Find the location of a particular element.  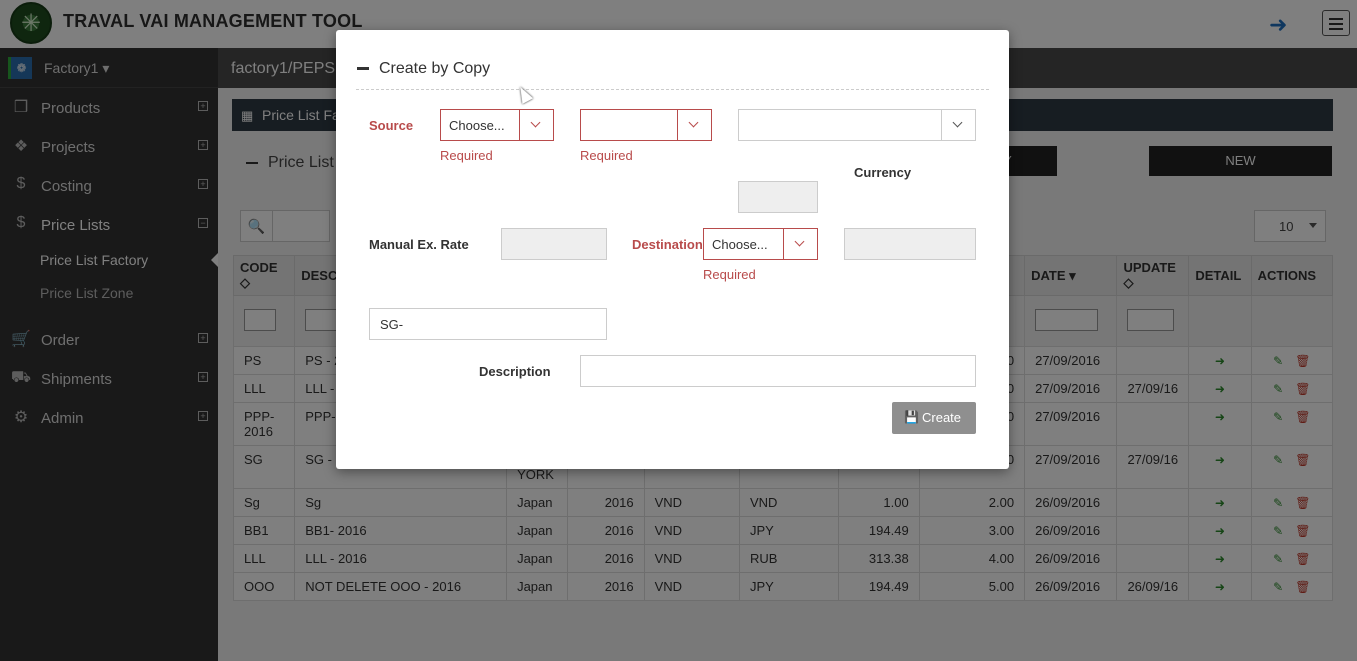

source-label: Source is located at coordinates (391, 125).